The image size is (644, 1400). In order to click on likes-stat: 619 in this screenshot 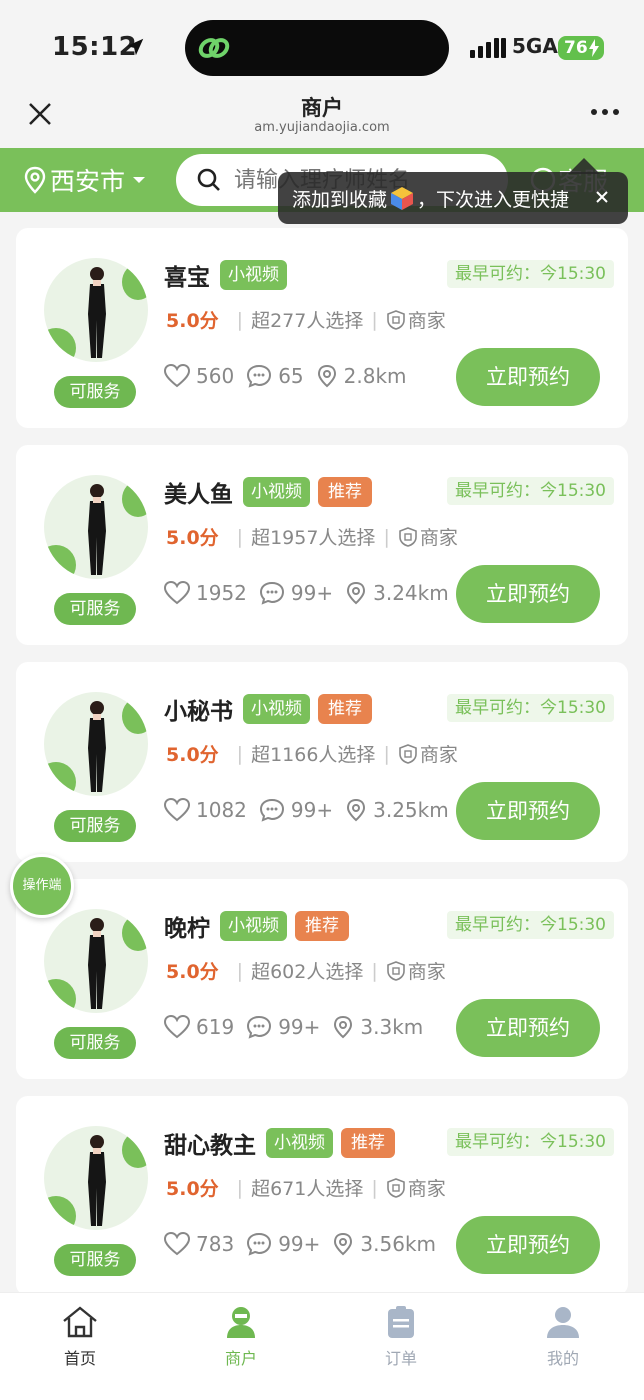, I will do `click(199, 1027)`.